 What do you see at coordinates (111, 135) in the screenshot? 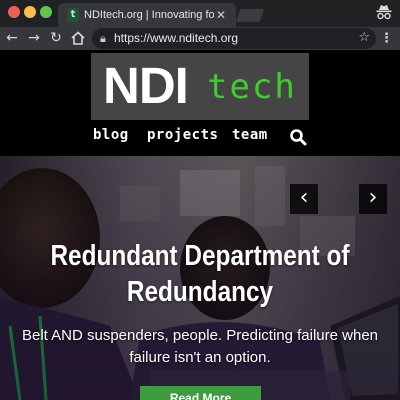
I see `nav-item-blog: blog` at bounding box center [111, 135].